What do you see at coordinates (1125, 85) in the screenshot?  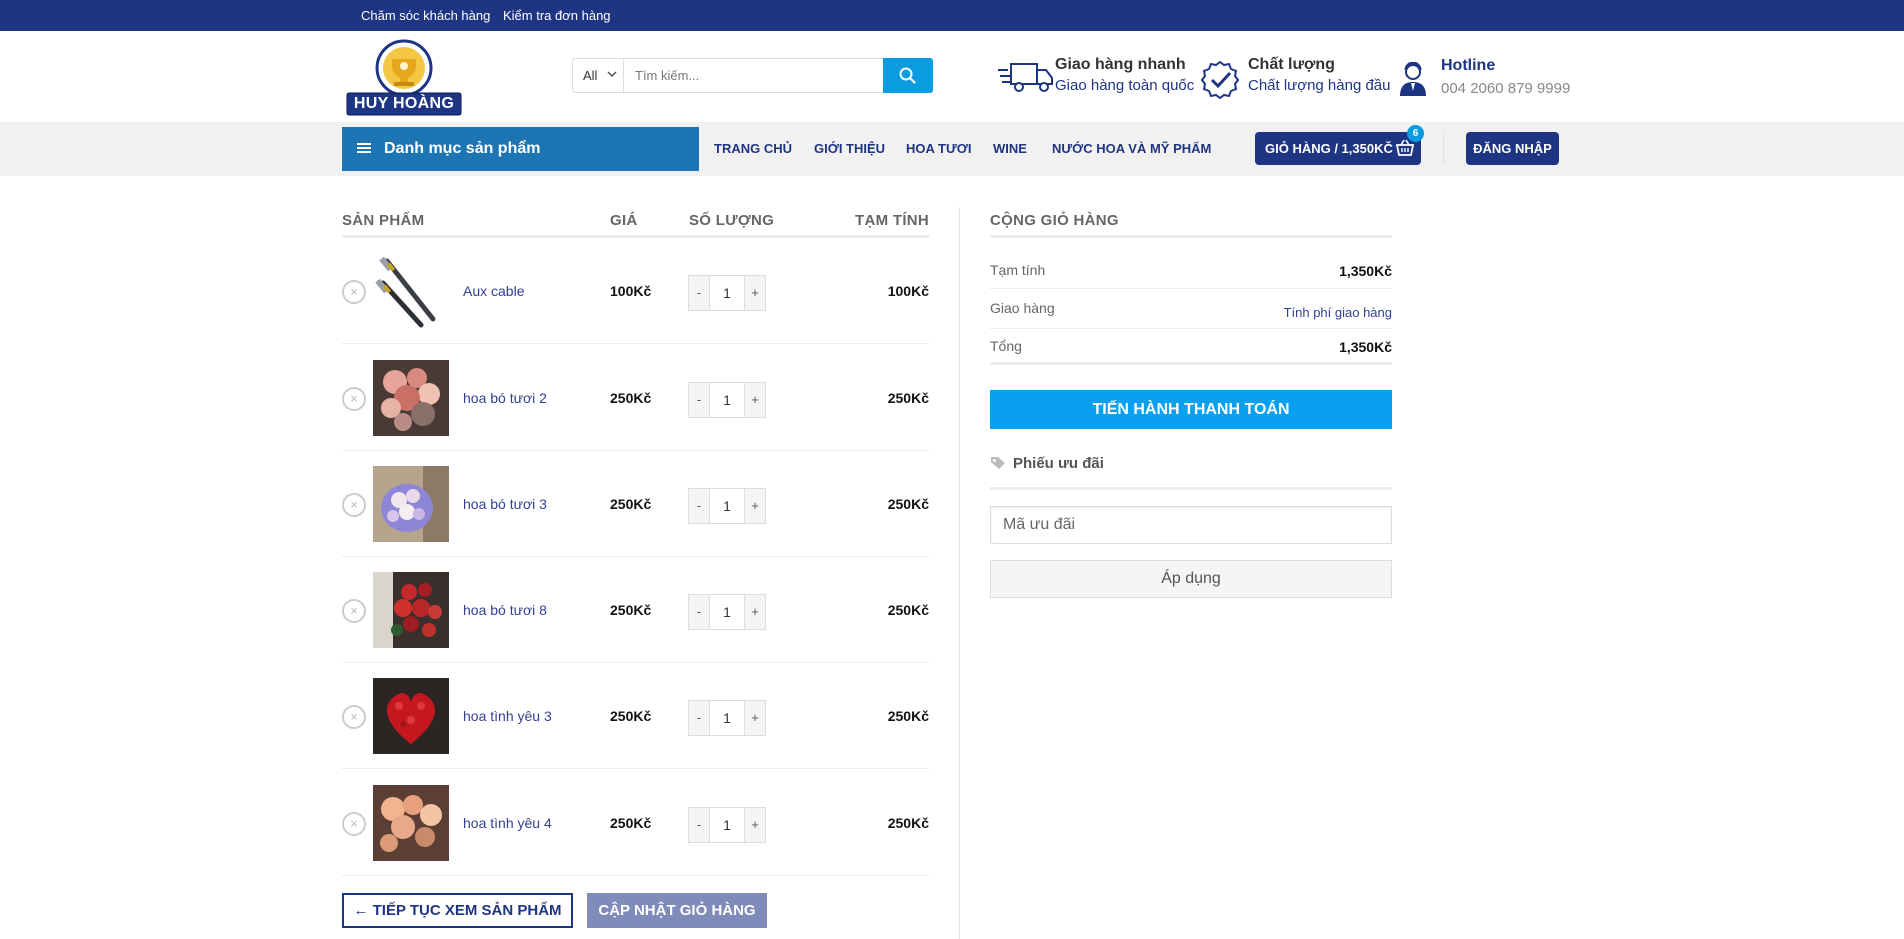 I see `feature-subtitle: Giao hàng toàn quốc` at bounding box center [1125, 85].